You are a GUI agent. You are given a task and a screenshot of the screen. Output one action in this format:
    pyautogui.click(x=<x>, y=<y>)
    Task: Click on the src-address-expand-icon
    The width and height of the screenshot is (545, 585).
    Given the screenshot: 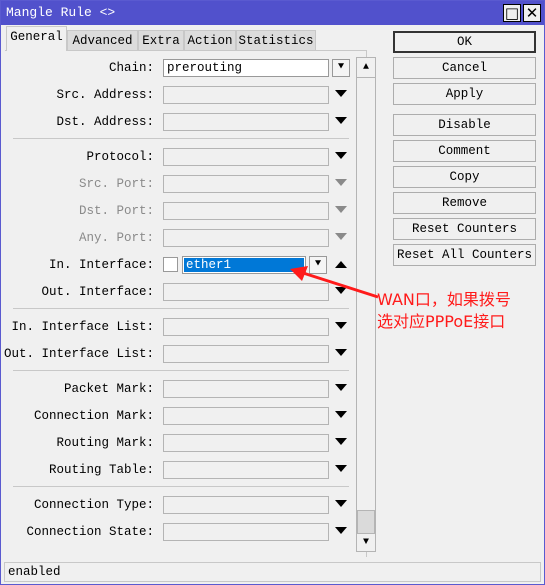 What is the action you would take?
    pyautogui.click(x=341, y=93)
    